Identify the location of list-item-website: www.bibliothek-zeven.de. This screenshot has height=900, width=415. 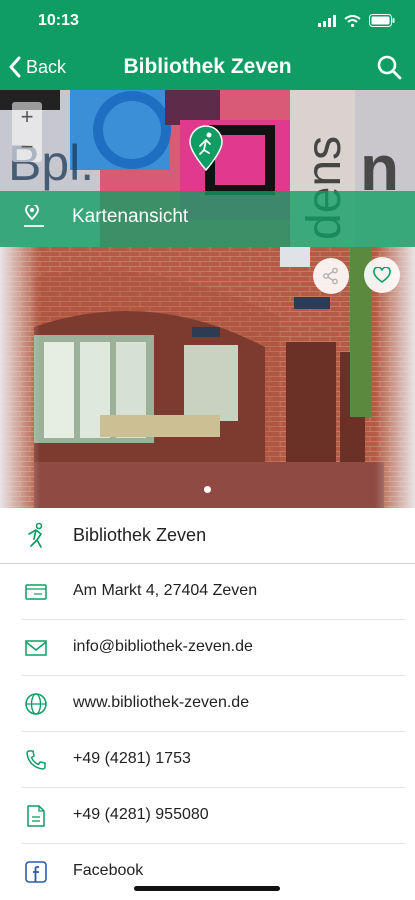
(207, 704).